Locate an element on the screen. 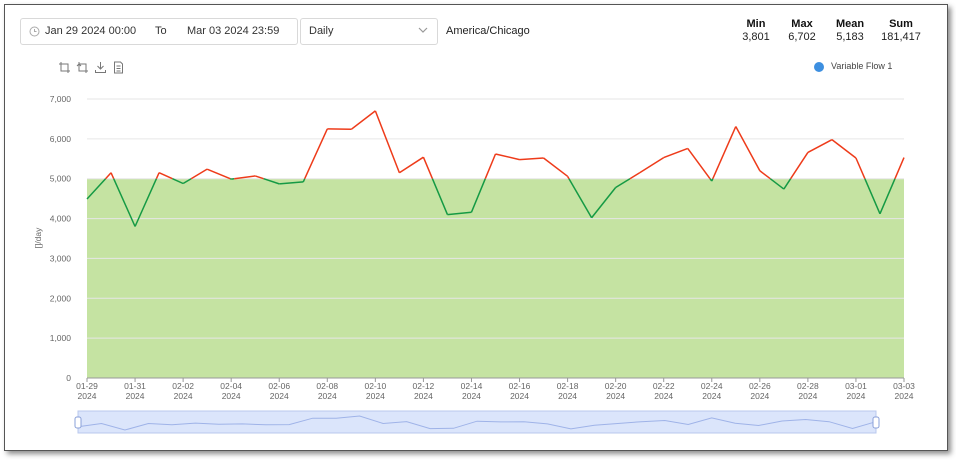  x-tick-label: 02-20 is located at coordinates (616, 386).